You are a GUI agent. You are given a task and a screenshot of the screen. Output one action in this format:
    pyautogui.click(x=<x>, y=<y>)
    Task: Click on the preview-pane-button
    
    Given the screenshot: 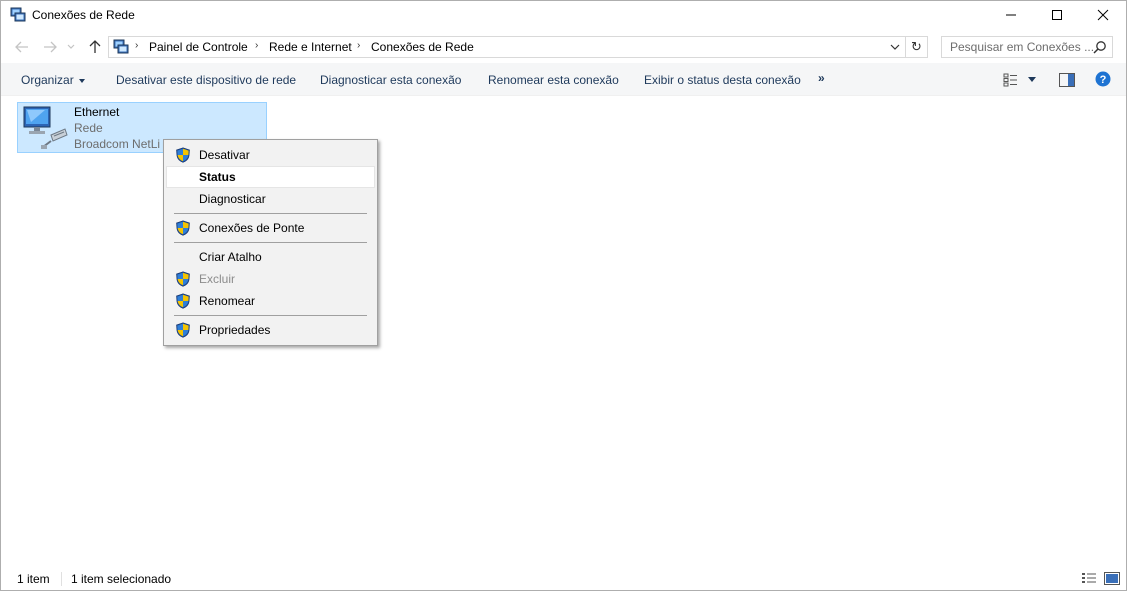 What is the action you would take?
    pyautogui.click(x=1067, y=81)
    